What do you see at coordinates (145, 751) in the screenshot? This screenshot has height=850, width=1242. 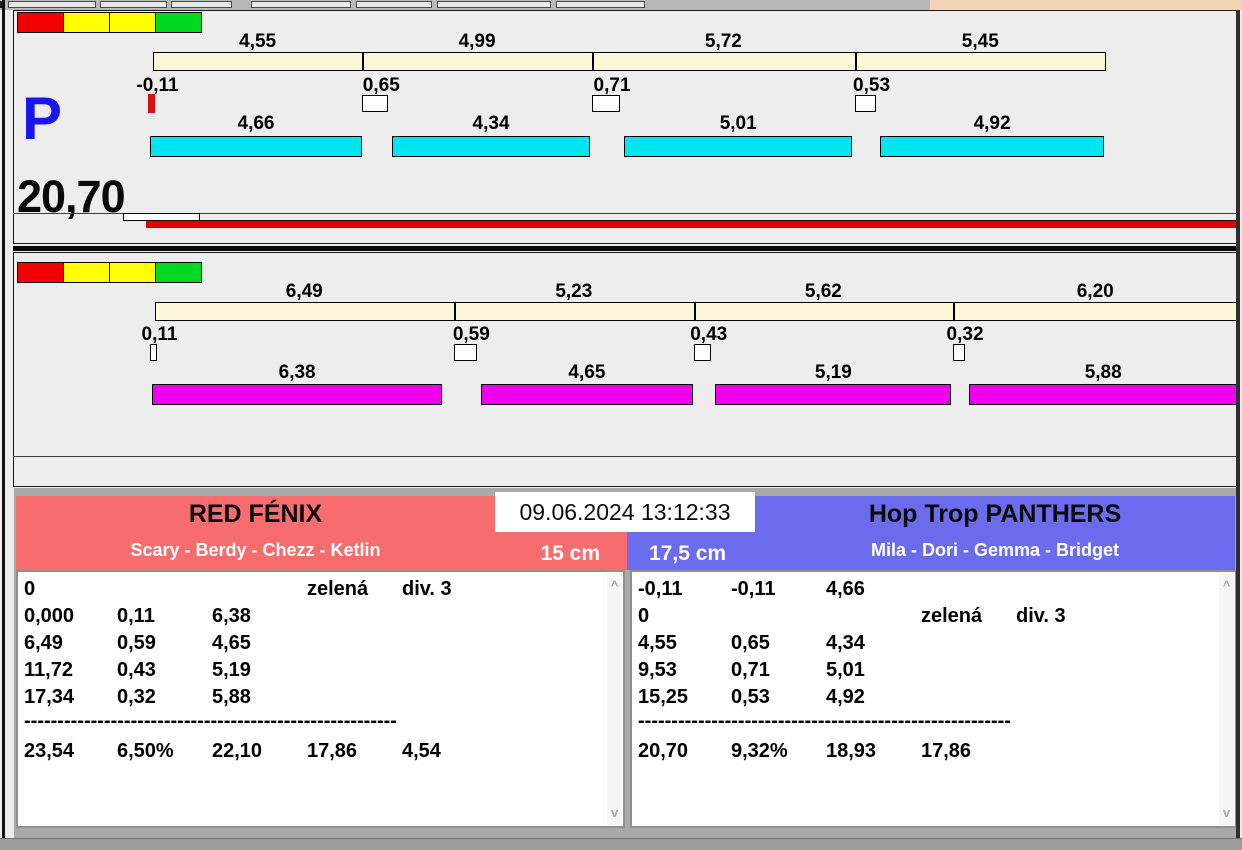 I see `table-total-cell: 6,50%` at bounding box center [145, 751].